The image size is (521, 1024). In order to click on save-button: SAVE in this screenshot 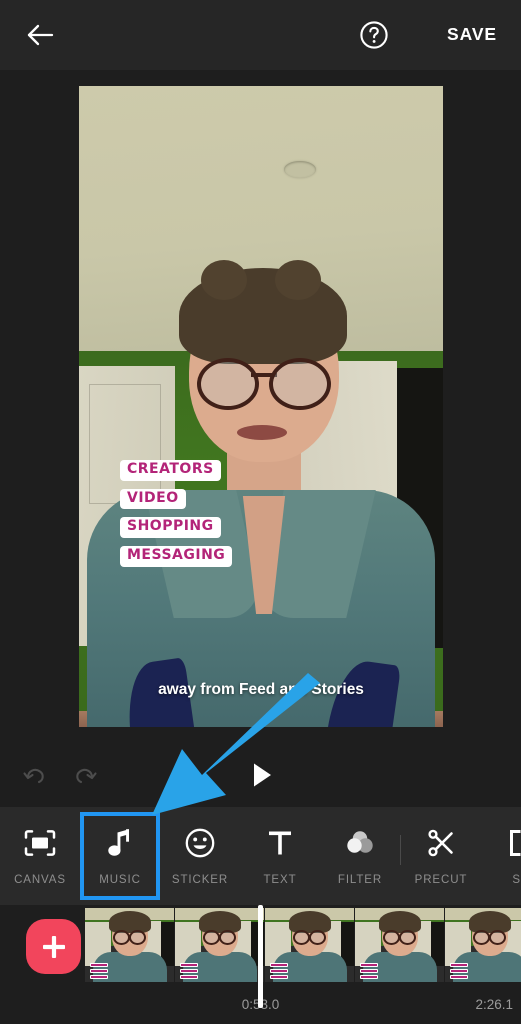, I will do `click(472, 34)`.